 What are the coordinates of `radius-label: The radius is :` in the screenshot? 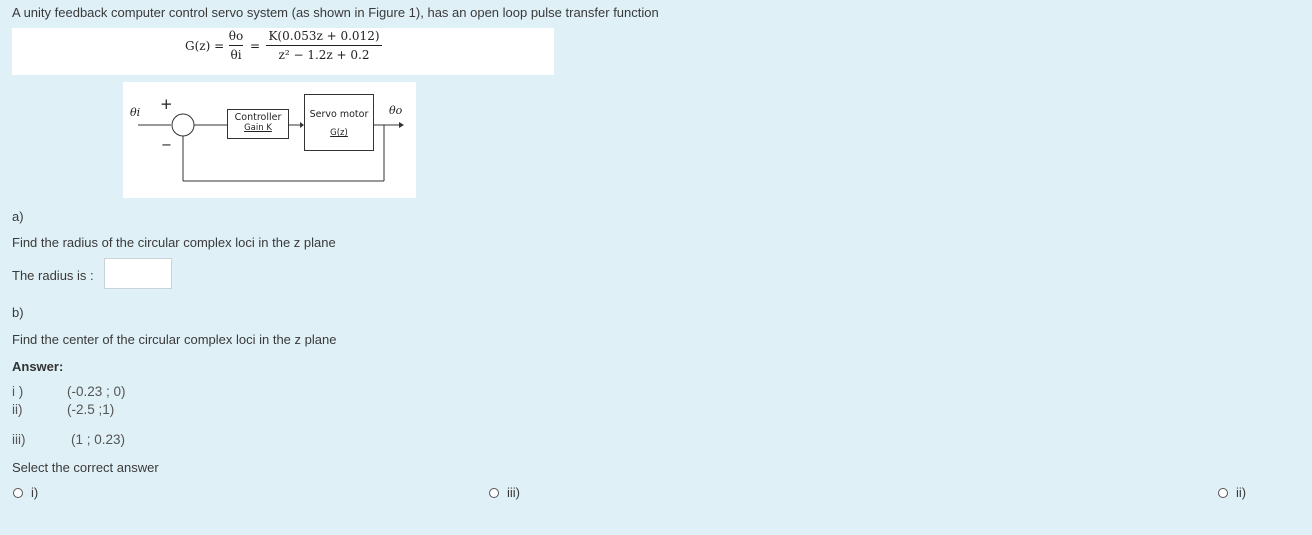 It's located at (53, 275).